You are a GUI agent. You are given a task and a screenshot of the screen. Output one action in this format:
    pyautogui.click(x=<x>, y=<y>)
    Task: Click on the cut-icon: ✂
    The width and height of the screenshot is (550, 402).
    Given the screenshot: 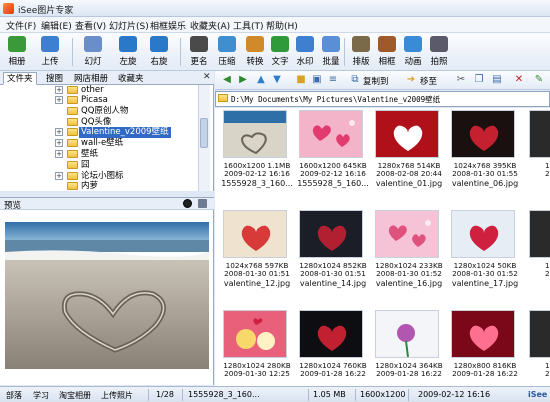 What is the action you would take?
    pyautogui.click(x=461, y=80)
    